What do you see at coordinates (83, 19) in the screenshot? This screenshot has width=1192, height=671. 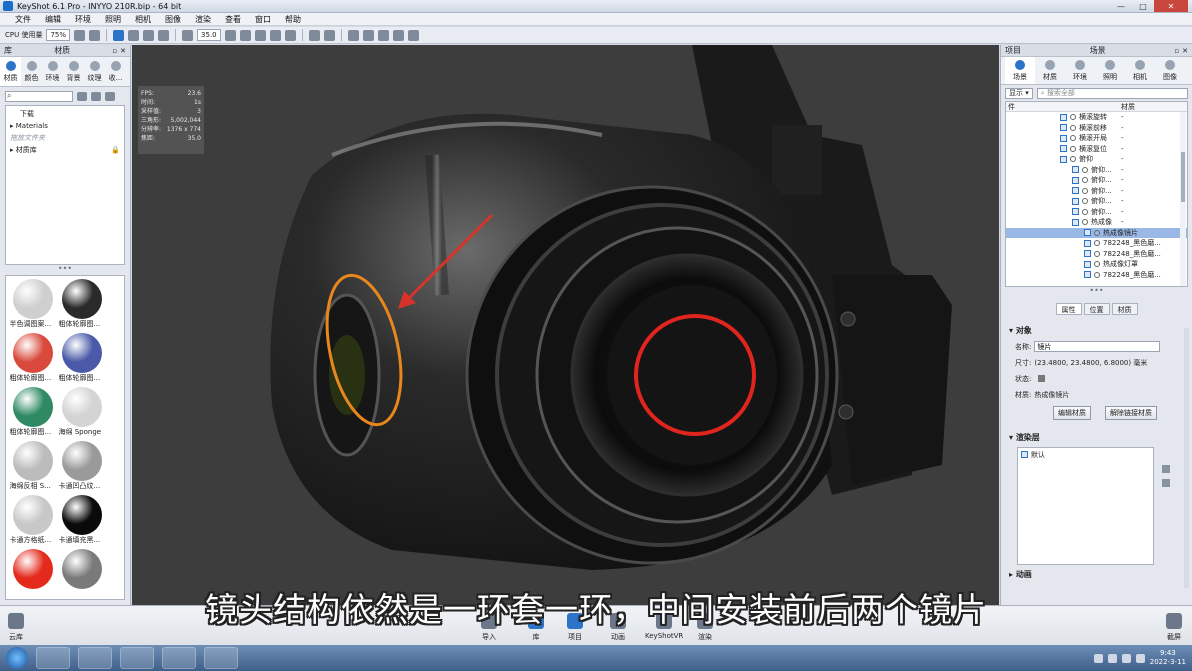 I see `menu-environment: 环境` at bounding box center [83, 19].